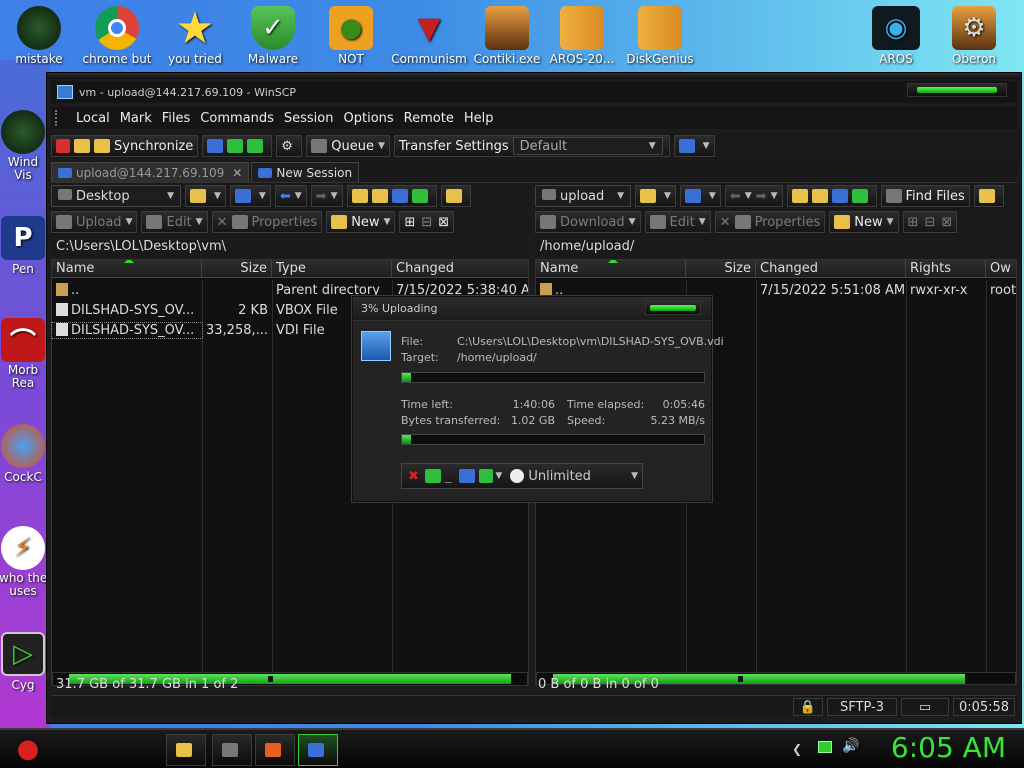  What do you see at coordinates (136, 118) in the screenshot?
I see `menu-mark: Mark` at bounding box center [136, 118].